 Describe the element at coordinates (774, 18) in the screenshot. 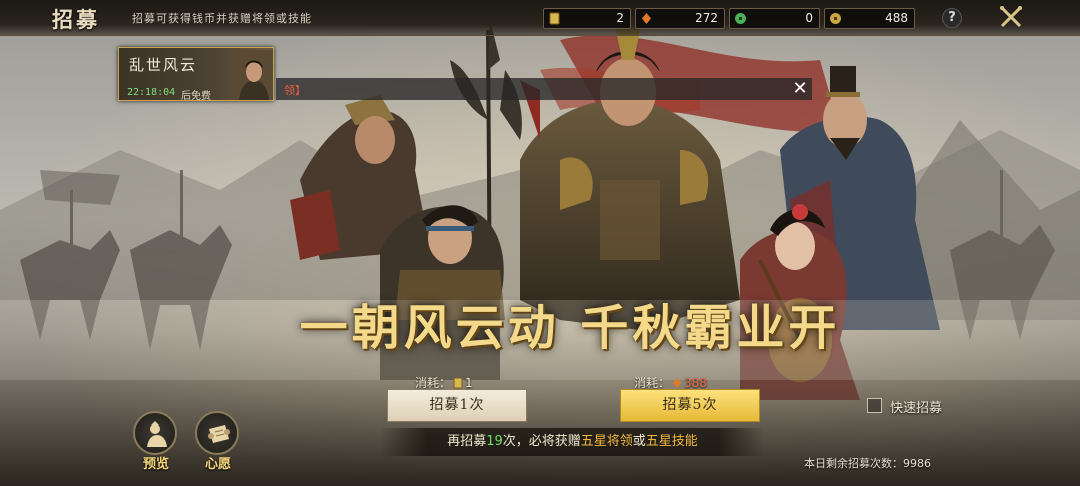

I see `resource-copper-coin: 0` at that location.